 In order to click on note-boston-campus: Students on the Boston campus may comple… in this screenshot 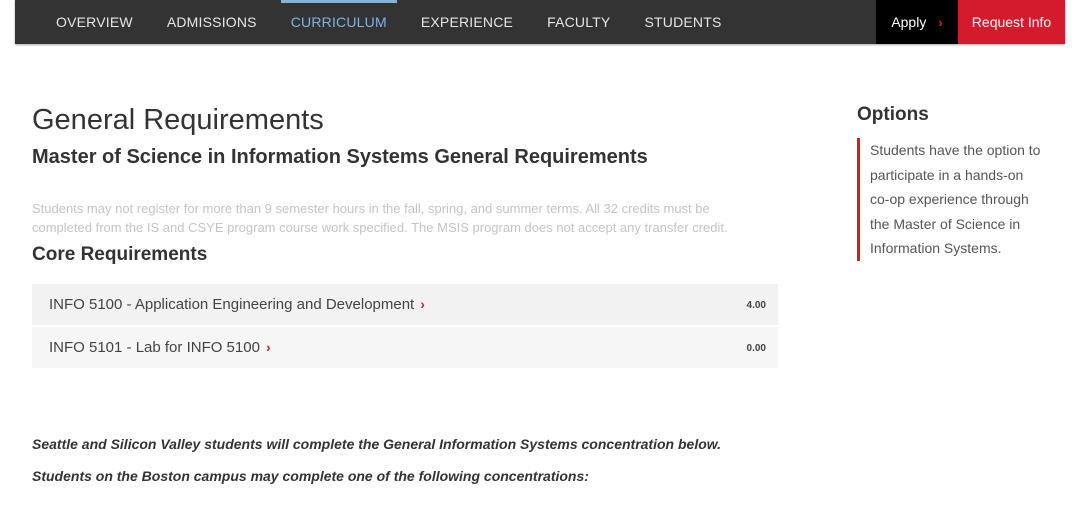, I will do `click(310, 476)`.